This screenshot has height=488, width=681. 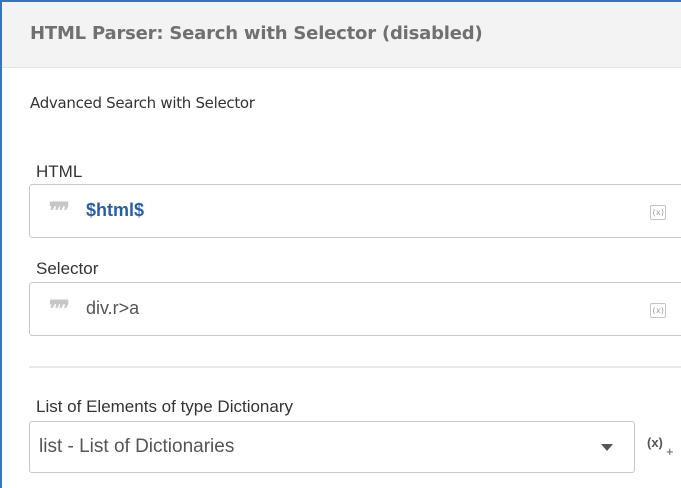 What do you see at coordinates (113, 308) in the screenshot?
I see `selector-field-value: div.r>a` at bounding box center [113, 308].